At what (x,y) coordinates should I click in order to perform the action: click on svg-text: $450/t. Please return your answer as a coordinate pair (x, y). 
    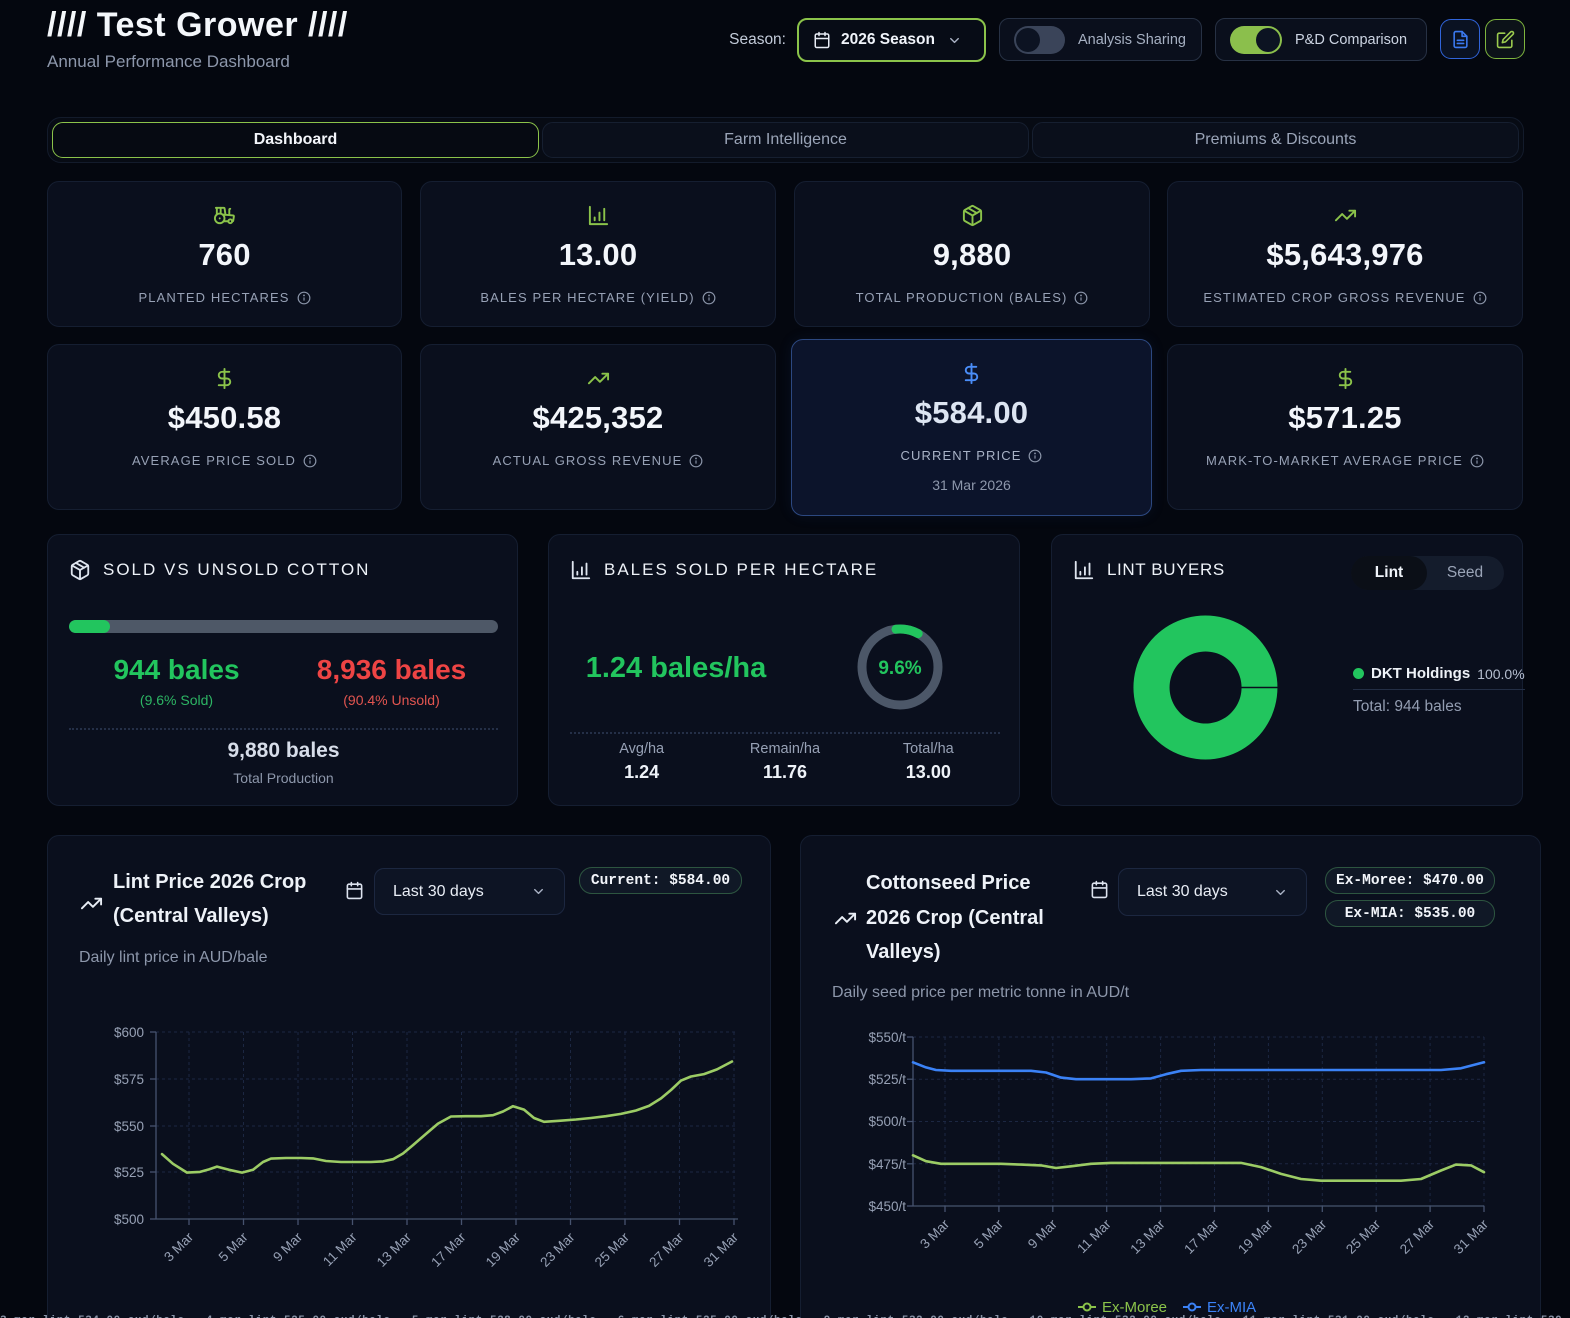
    Looking at the image, I should click on (887, 1206).